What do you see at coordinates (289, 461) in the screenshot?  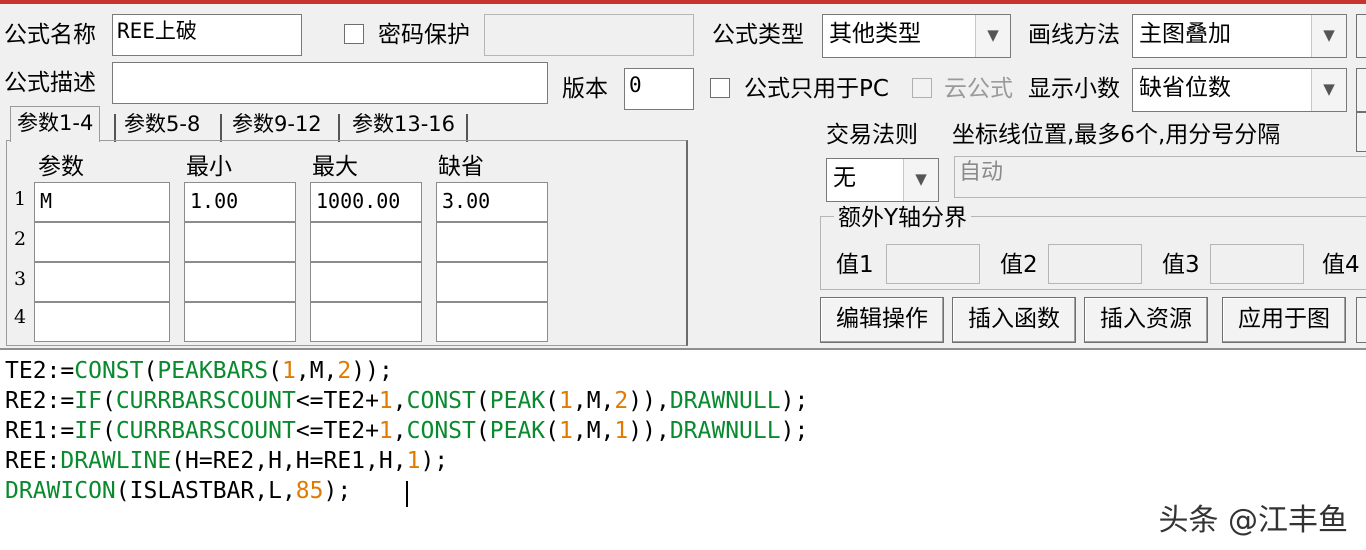 I see `code-text: (H=RE2,H,H=RE1,H,` at bounding box center [289, 461].